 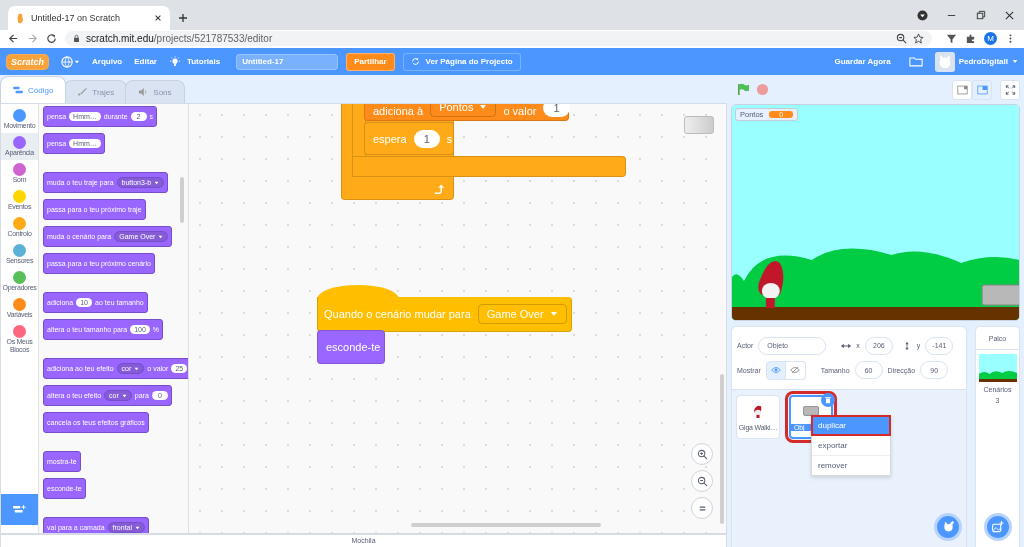 I want to click on zoom-in-button, so click(x=702, y=454).